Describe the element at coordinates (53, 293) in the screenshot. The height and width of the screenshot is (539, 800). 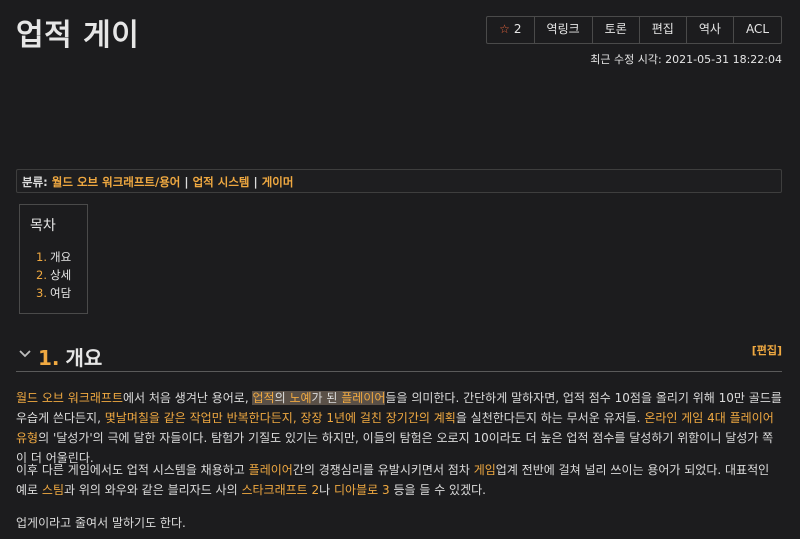
I see `toc-item-trivia: 3. 여담` at that location.